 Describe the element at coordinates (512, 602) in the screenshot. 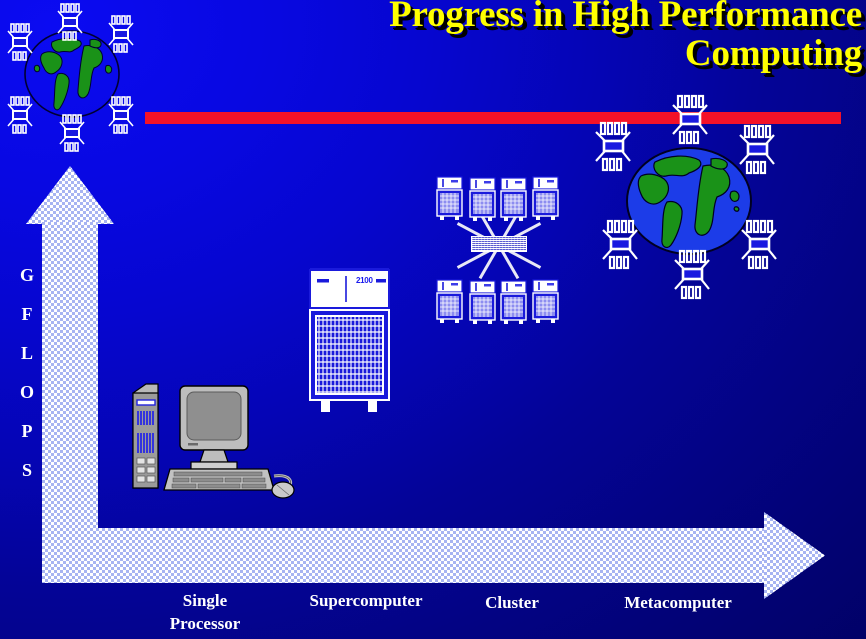

I see `x-axis-label-cluster: Cluster` at that location.